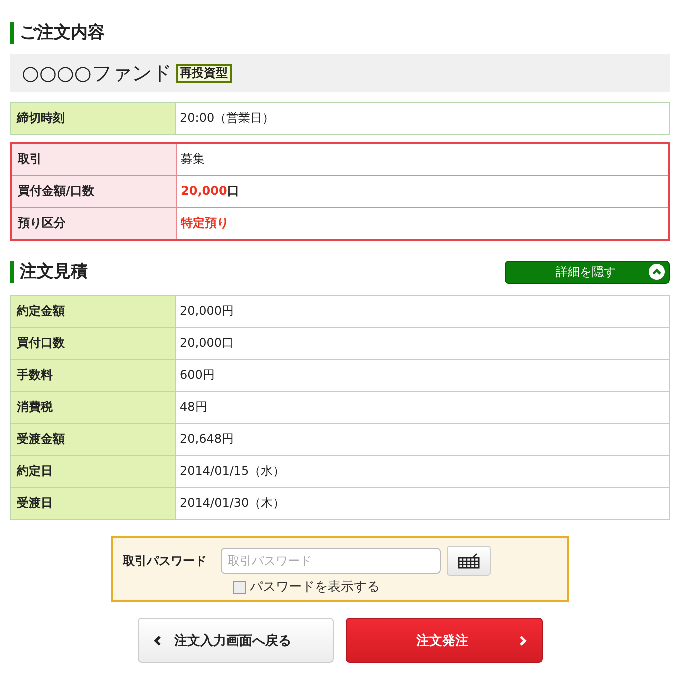 The image size is (680, 688). I want to click on password-field: 取引パスワード, so click(331, 561).